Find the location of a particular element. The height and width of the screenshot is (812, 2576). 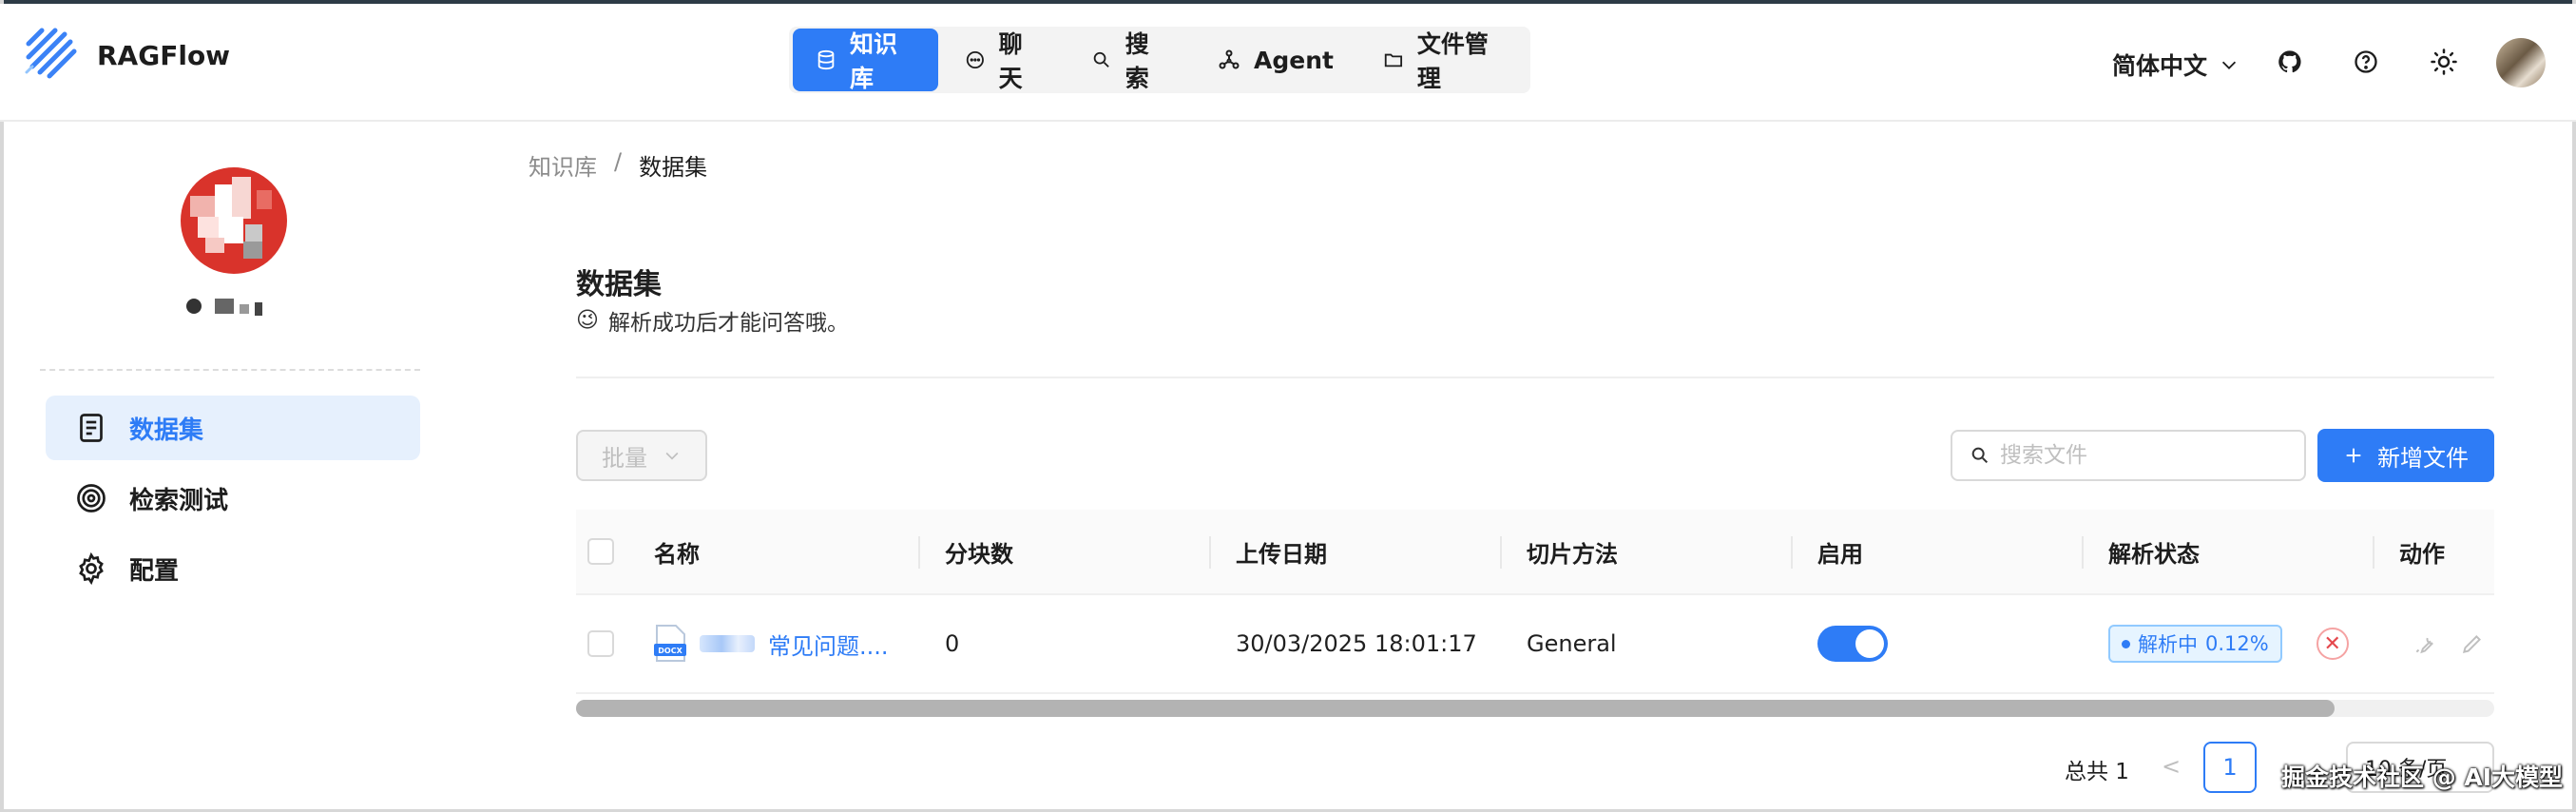

nav-tab-knowledge-base: 知识库 is located at coordinates (865, 60).